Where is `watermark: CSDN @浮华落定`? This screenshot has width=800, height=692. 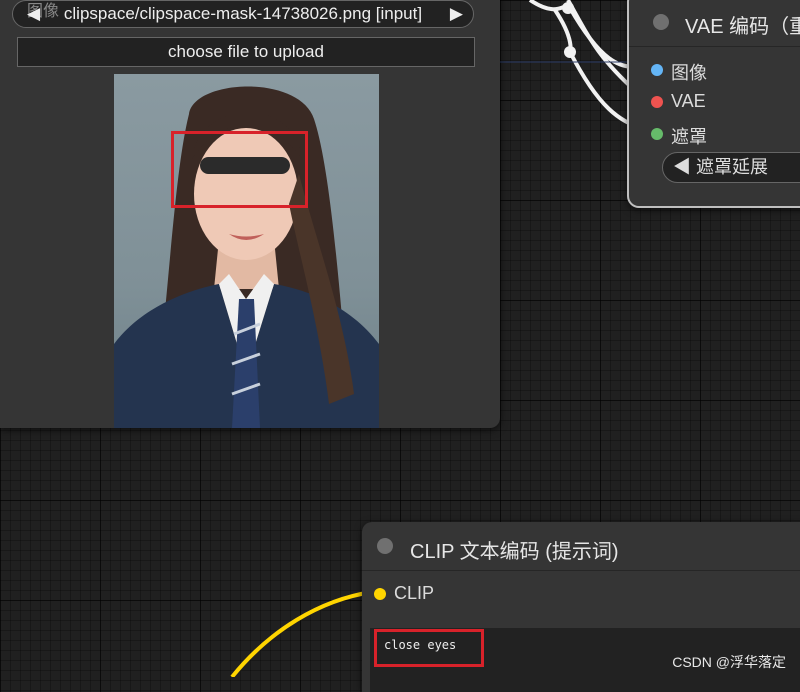 watermark: CSDN @浮华落定 is located at coordinates (729, 662).